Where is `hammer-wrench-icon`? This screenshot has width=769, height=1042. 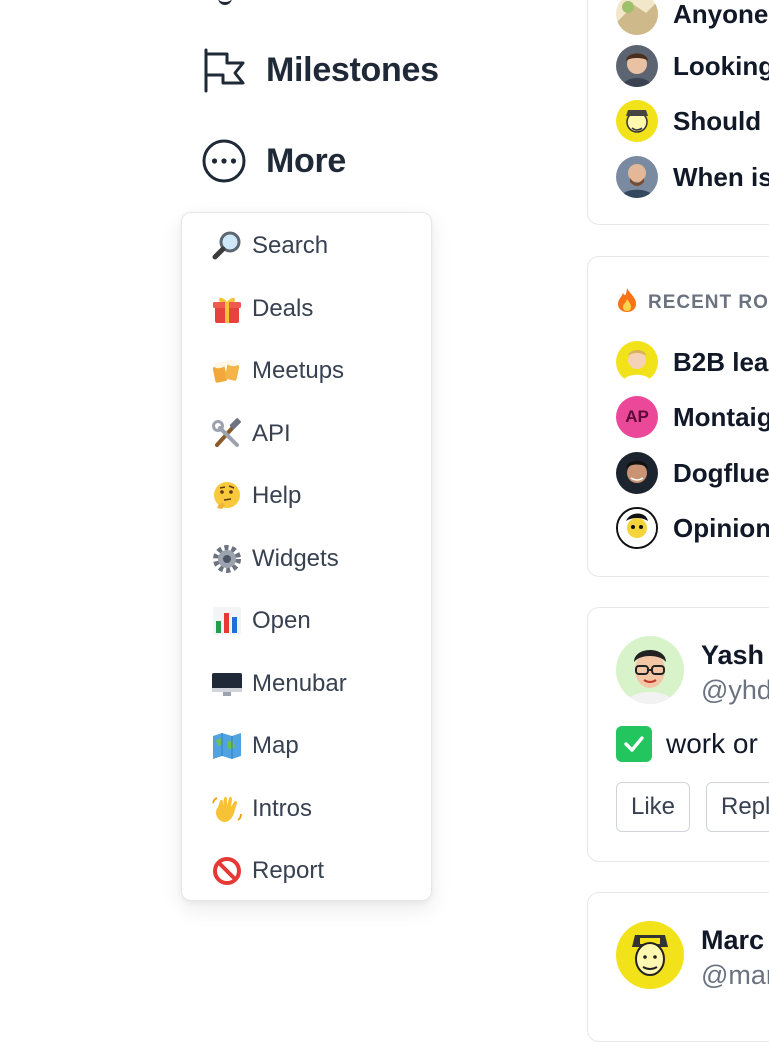 hammer-wrench-icon is located at coordinates (227, 434).